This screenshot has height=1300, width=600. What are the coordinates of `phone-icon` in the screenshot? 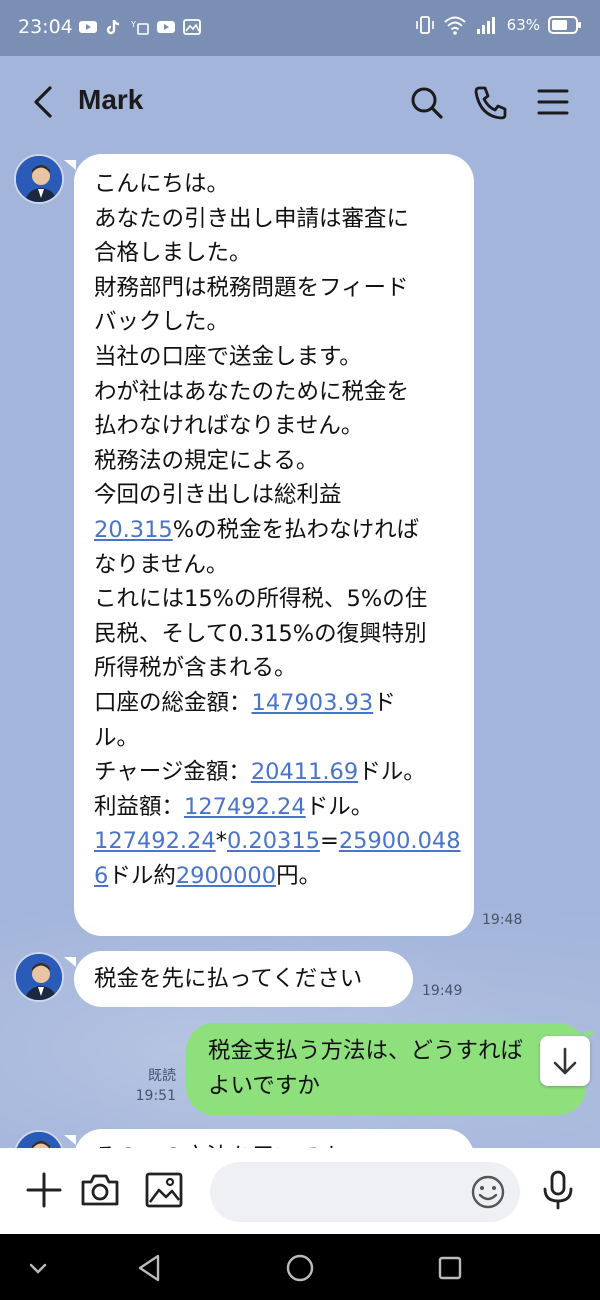 It's located at (490, 103).